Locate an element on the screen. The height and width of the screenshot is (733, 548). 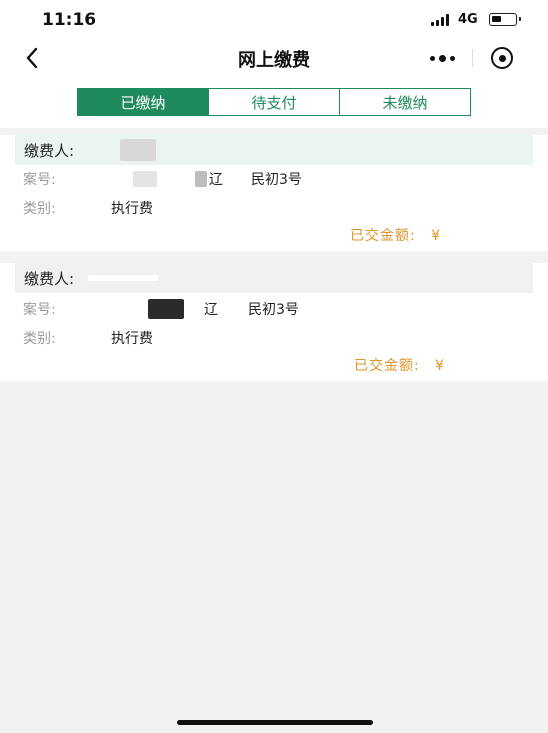
home-indicator is located at coordinates (275, 722).